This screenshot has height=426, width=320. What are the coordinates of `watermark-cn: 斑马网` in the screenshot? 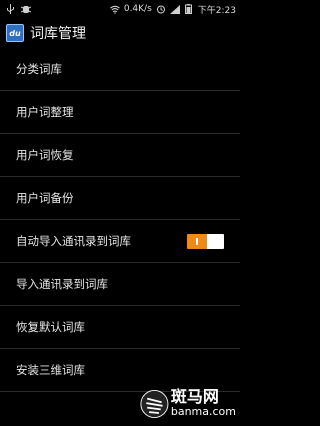 It's located at (194, 396).